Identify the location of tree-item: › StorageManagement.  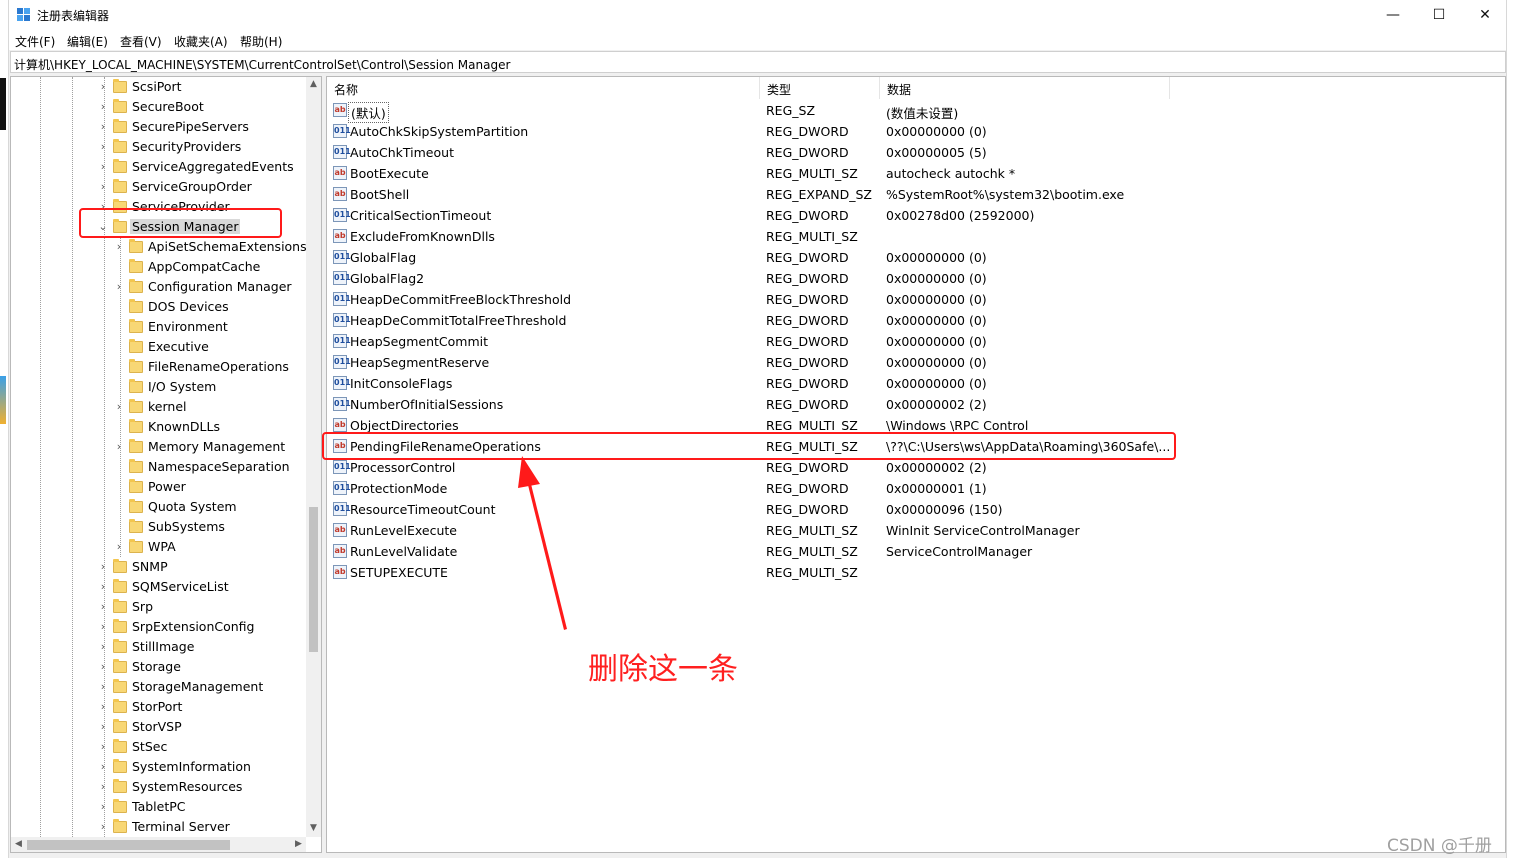
(158, 687).